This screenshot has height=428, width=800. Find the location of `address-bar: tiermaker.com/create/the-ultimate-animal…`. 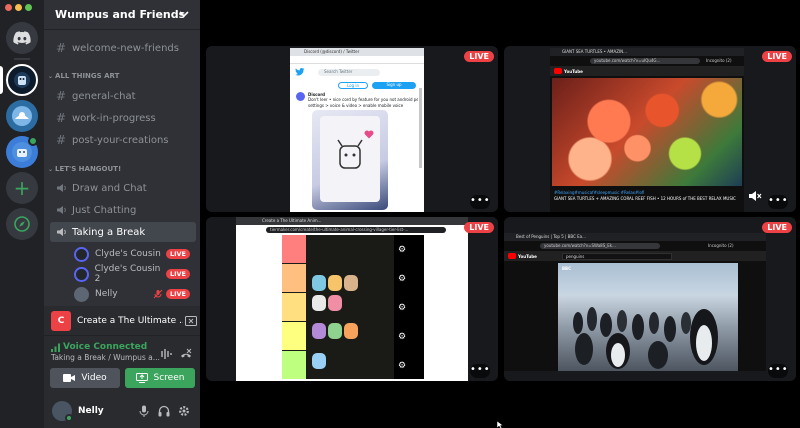

address-bar: tiermaker.com/create/the-ultimate-animal… is located at coordinates (356, 230).